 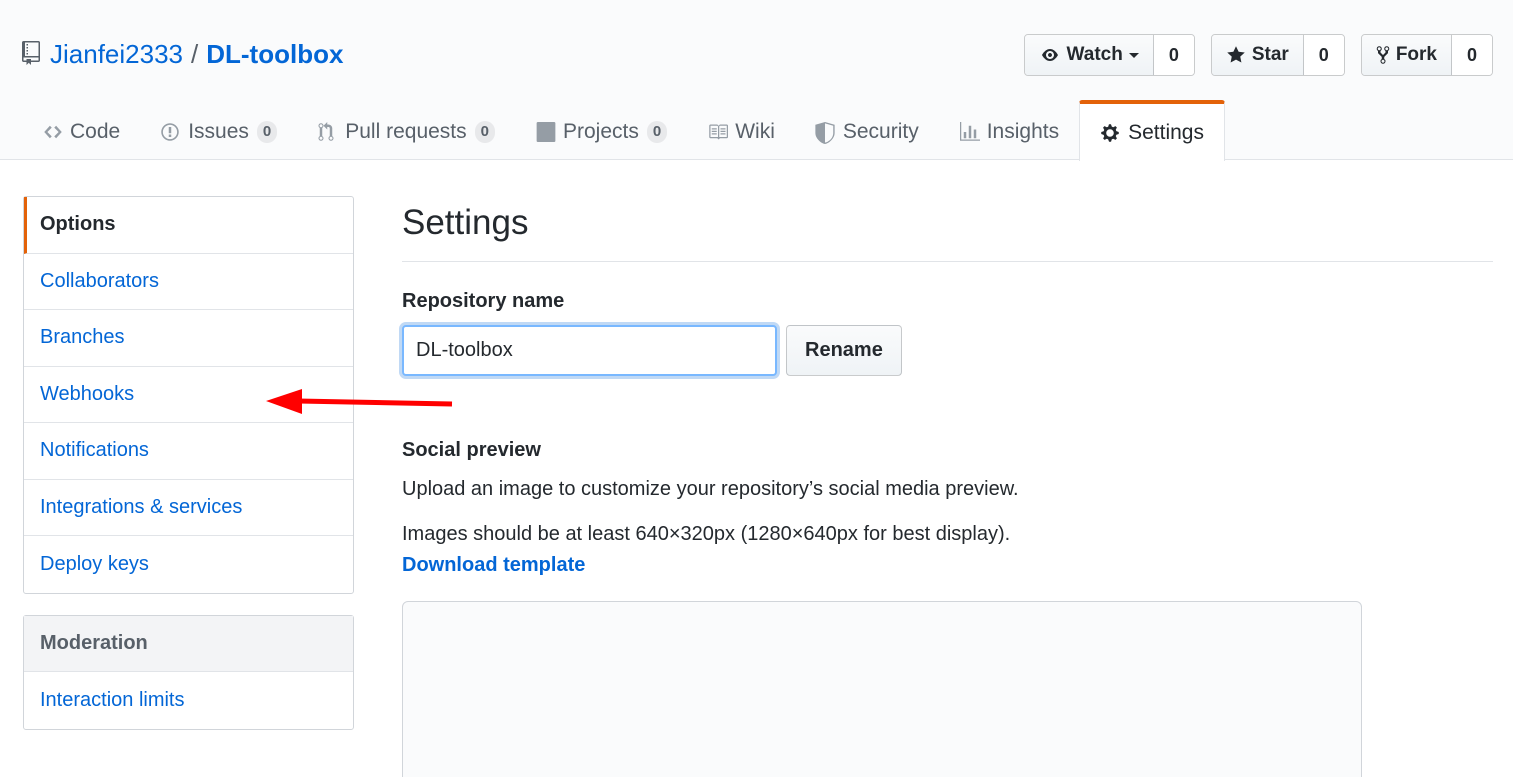 I want to click on tab-wiki-label: Wiki, so click(x=755, y=131).